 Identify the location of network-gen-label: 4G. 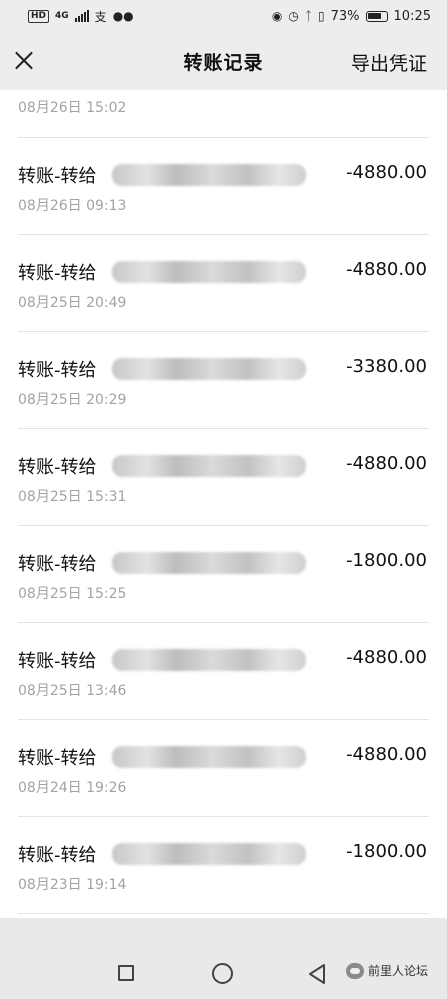
(62, 16).